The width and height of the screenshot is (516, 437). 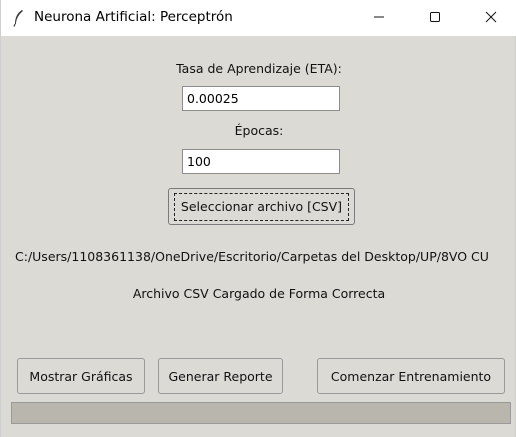 I want to click on minimize-button, so click(x=379, y=18).